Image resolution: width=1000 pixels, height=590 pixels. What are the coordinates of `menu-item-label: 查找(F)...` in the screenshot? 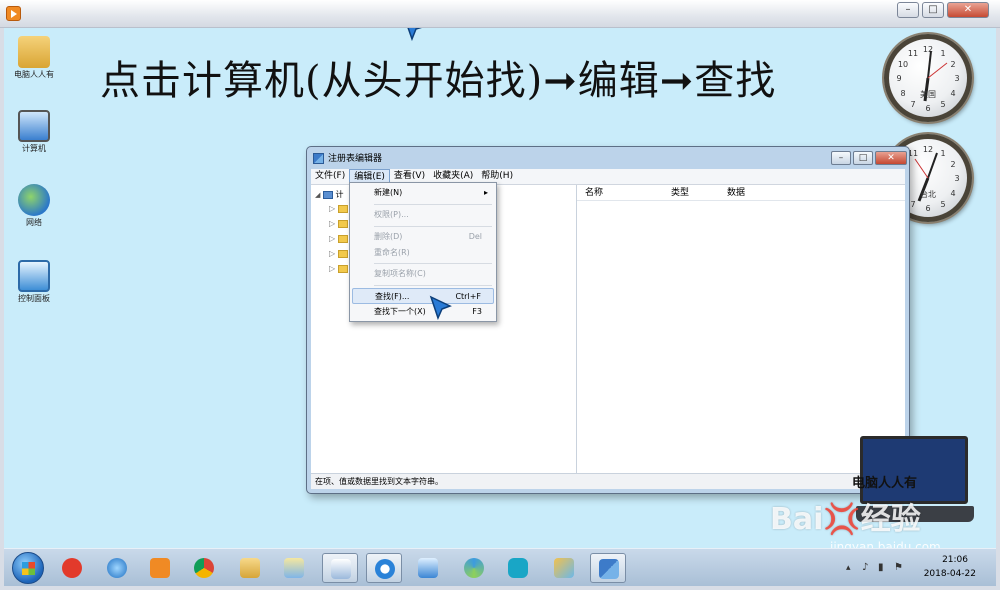 It's located at (392, 296).